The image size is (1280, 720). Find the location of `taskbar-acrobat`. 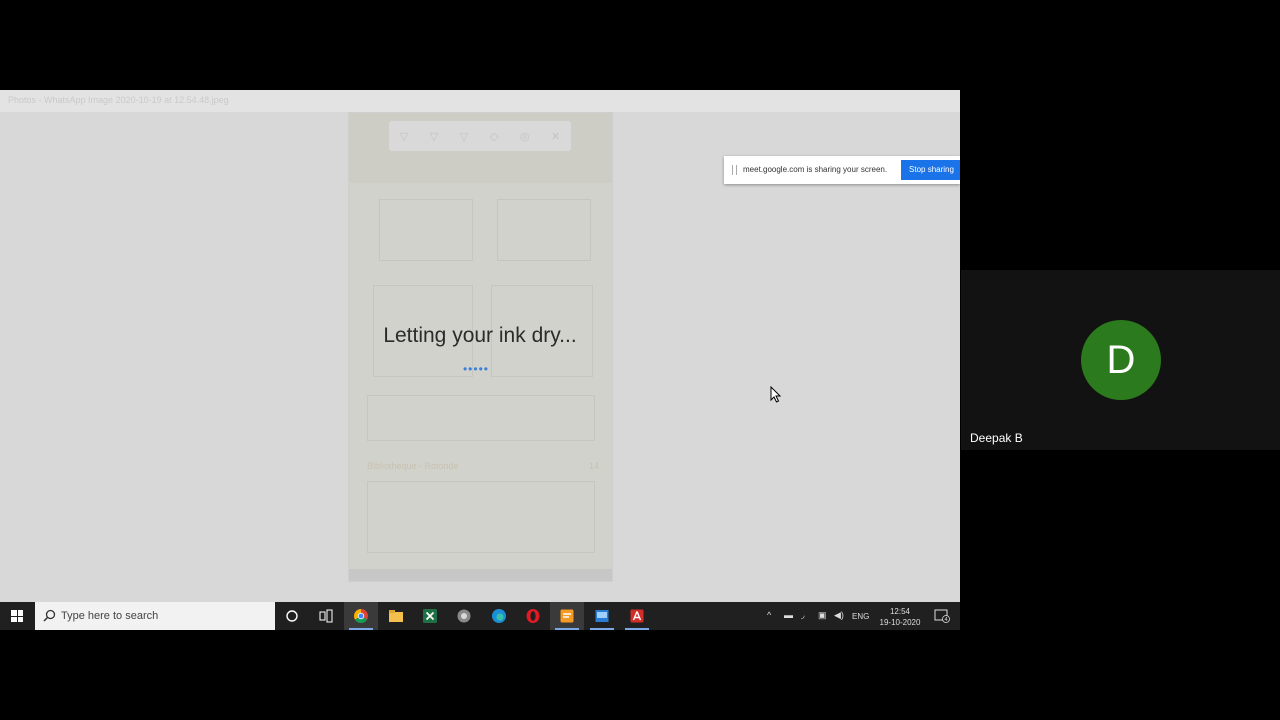

taskbar-acrobat is located at coordinates (637, 616).